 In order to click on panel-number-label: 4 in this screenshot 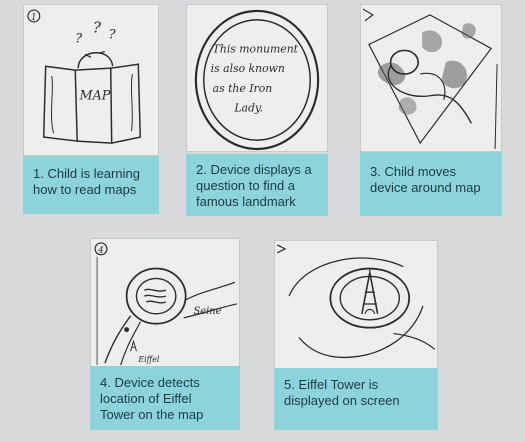, I will do `click(100, 251)`.